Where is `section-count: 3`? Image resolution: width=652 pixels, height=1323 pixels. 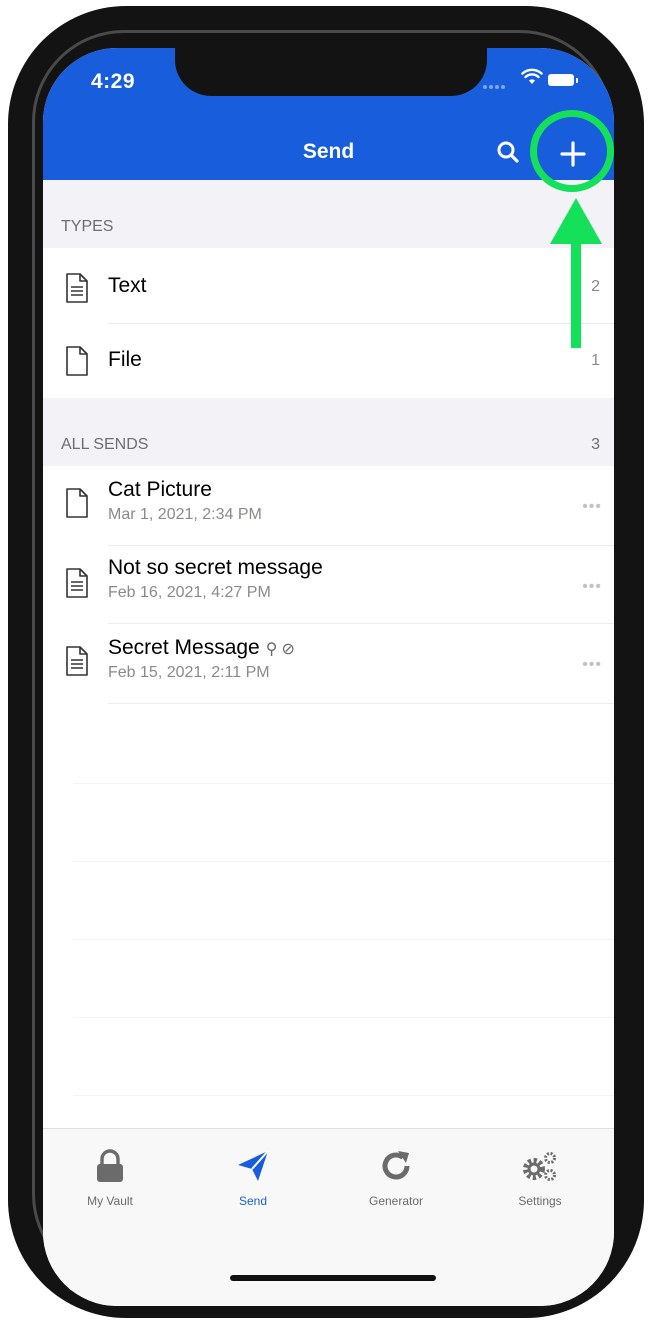
section-count: 3 is located at coordinates (595, 444).